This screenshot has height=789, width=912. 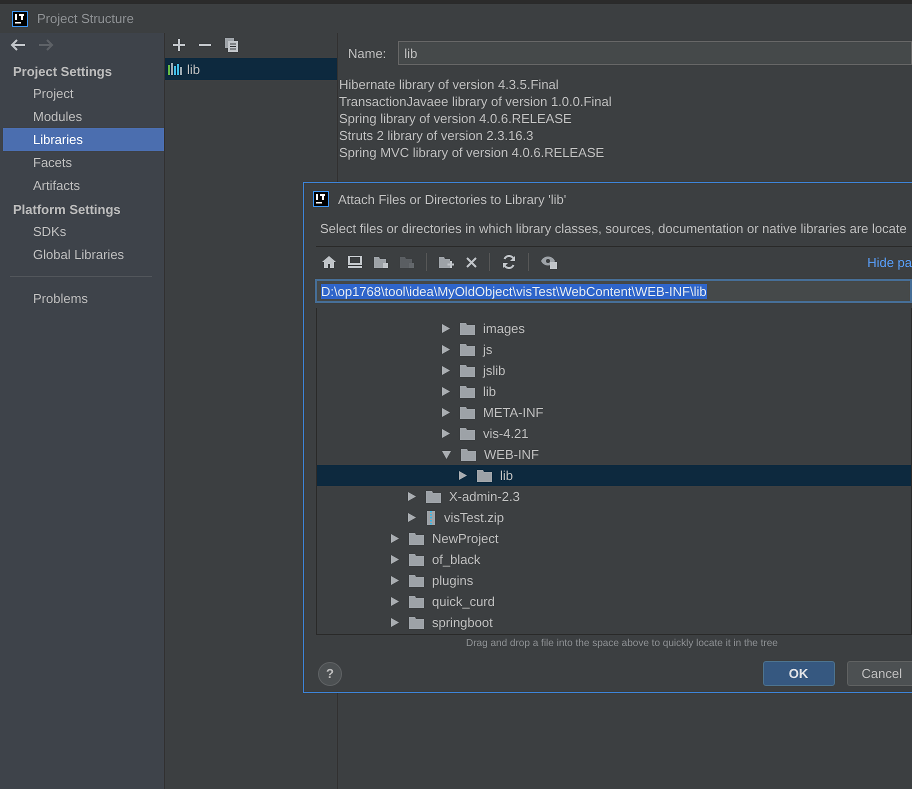 I want to click on library-description: Spring library of version 4.0.6.RELEASE, so click(x=456, y=118).